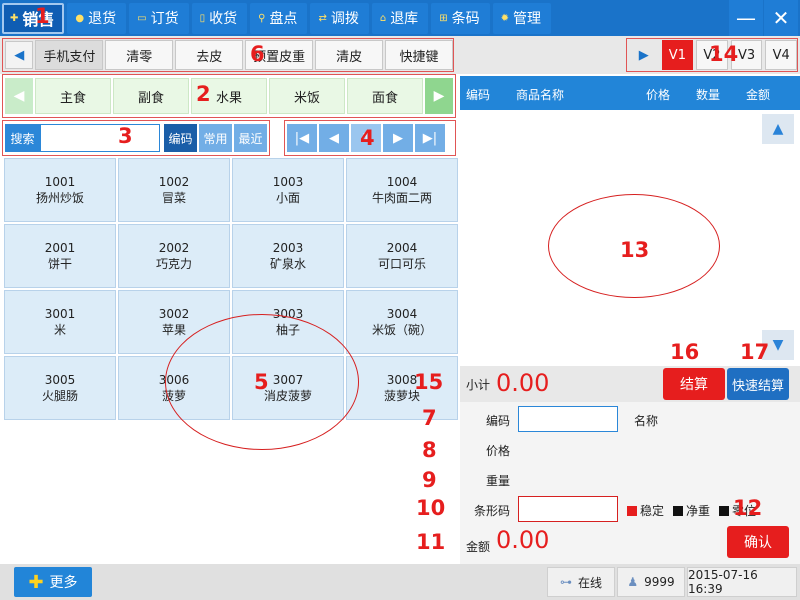 The width and height of the screenshot is (800, 600). Describe the element at coordinates (404, 19) in the screenshot. I see `nav-tab-label: 退库` at that location.